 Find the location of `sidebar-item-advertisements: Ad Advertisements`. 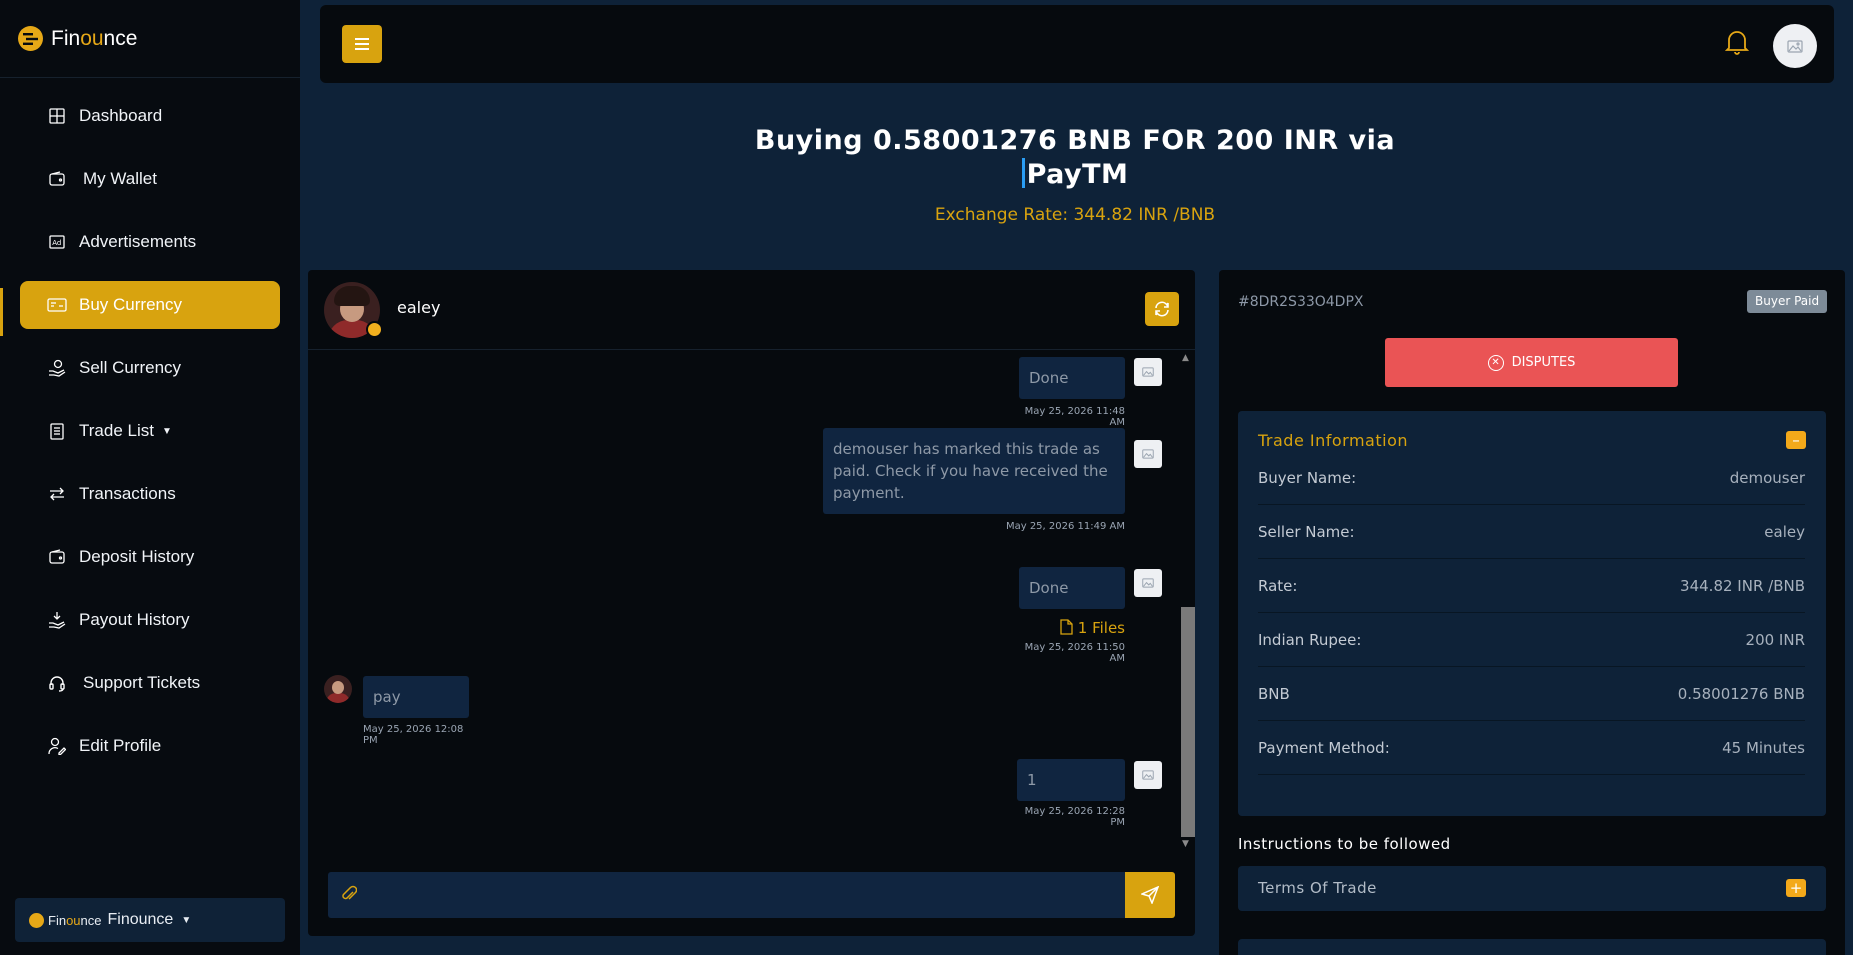

sidebar-item-advertisements: Ad Advertisements is located at coordinates (150, 242).